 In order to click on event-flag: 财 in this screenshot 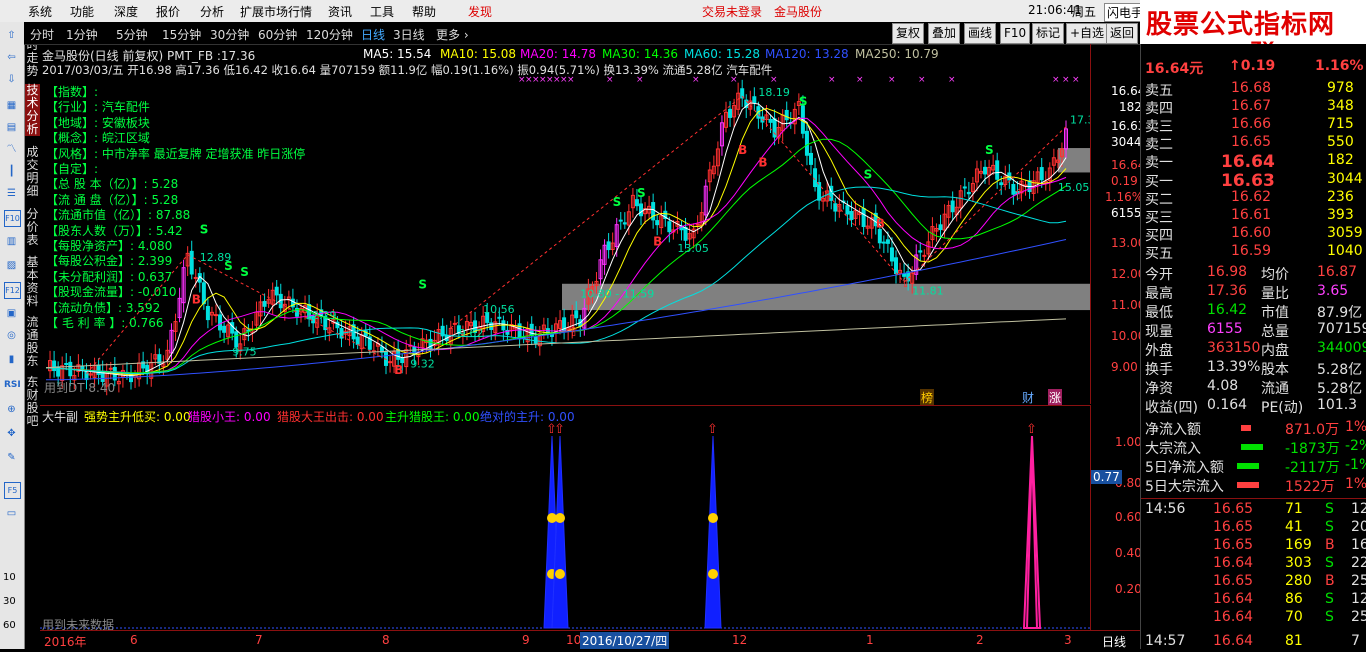, I will do `click(1028, 397)`.